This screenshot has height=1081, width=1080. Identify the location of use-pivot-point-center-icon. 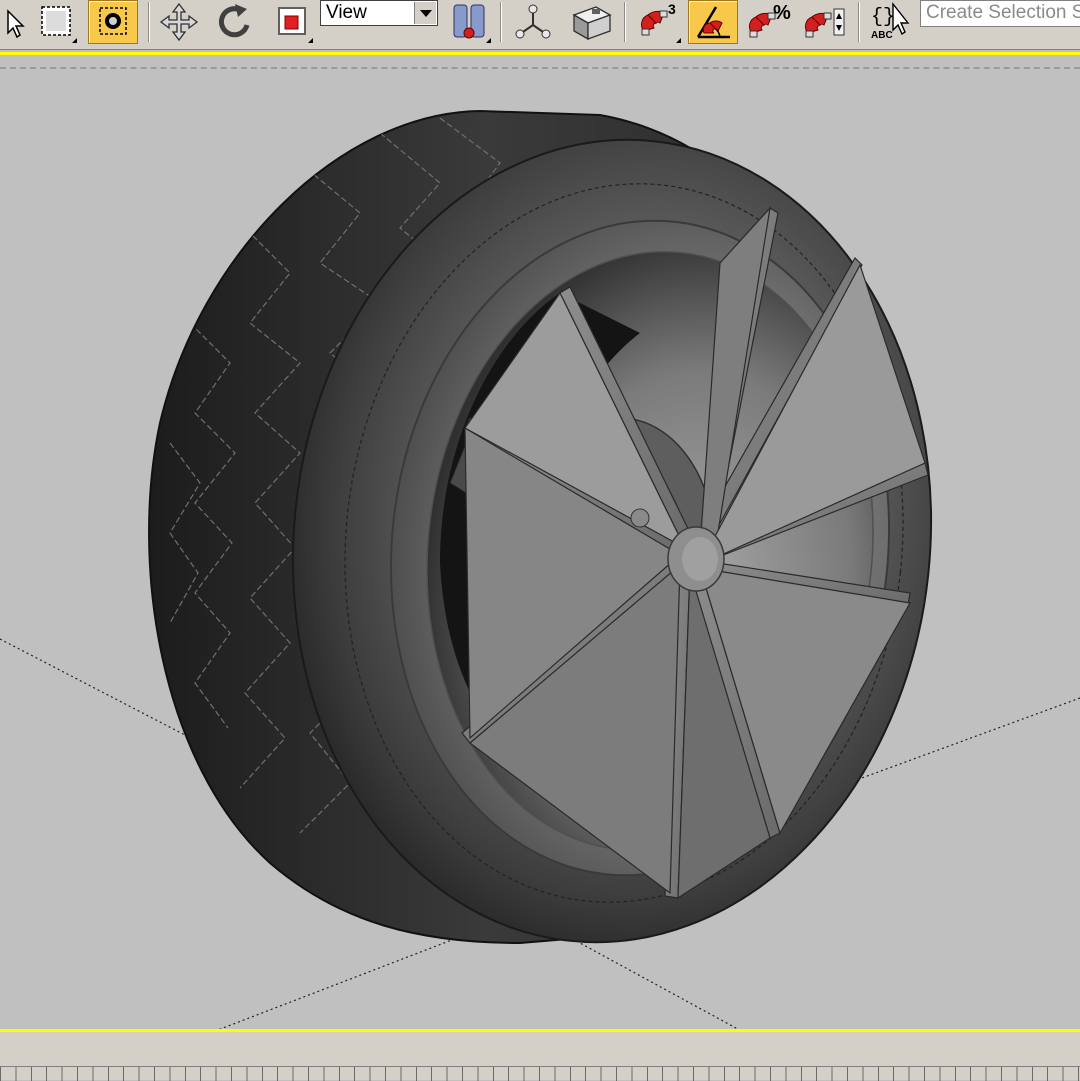
(469, 21).